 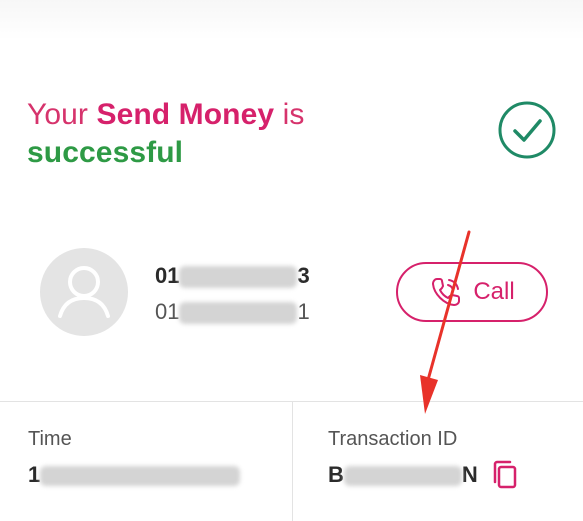 What do you see at coordinates (303, 311) in the screenshot?
I see `contact-number-tail: 1` at bounding box center [303, 311].